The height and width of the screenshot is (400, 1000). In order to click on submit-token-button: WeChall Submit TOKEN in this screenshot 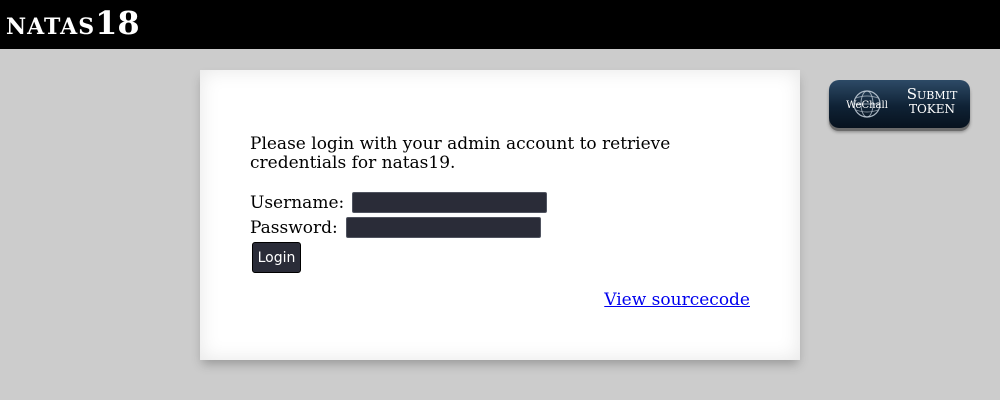, I will do `click(899, 104)`.